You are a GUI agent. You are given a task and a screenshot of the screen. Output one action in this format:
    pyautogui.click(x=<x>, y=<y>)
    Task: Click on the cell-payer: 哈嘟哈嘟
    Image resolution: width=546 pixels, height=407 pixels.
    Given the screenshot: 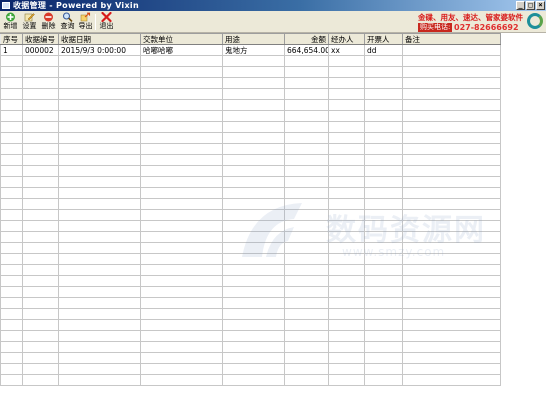 What is the action you would take?
    pyautogui.click(x=181, y=50)
    